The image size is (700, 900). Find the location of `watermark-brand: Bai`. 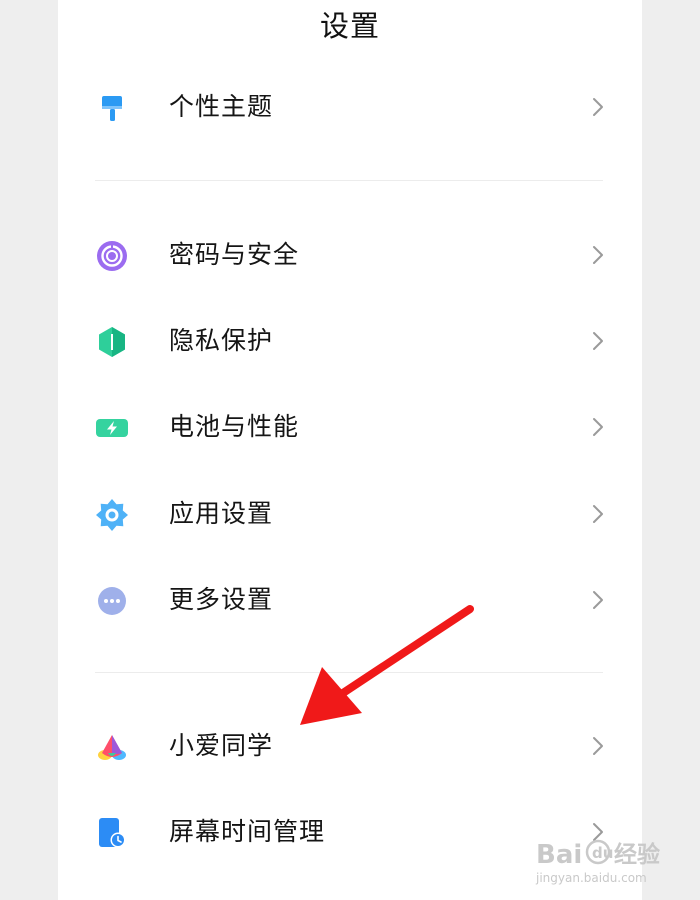

watermark-brand: Bai is located at coordinates (559, 855).